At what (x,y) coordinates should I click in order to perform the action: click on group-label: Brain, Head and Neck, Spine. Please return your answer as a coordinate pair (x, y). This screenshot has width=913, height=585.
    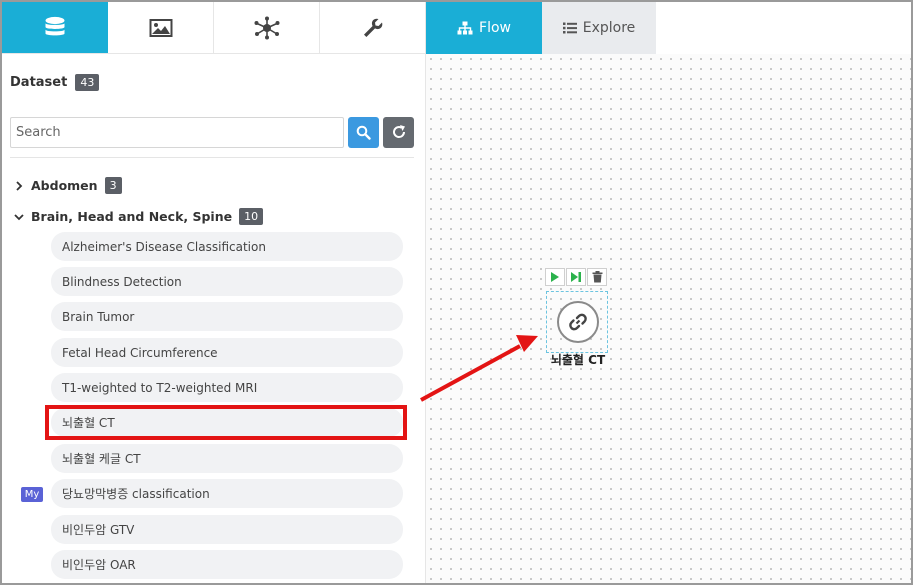
    Looking at the image, I should click on (132, 216).